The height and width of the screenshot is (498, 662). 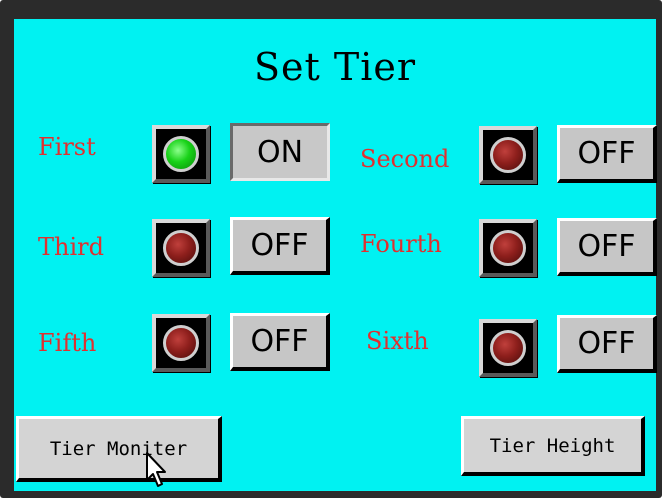 I want to click on tier-fourth-label: Fourth, so click(x=401, y=244).